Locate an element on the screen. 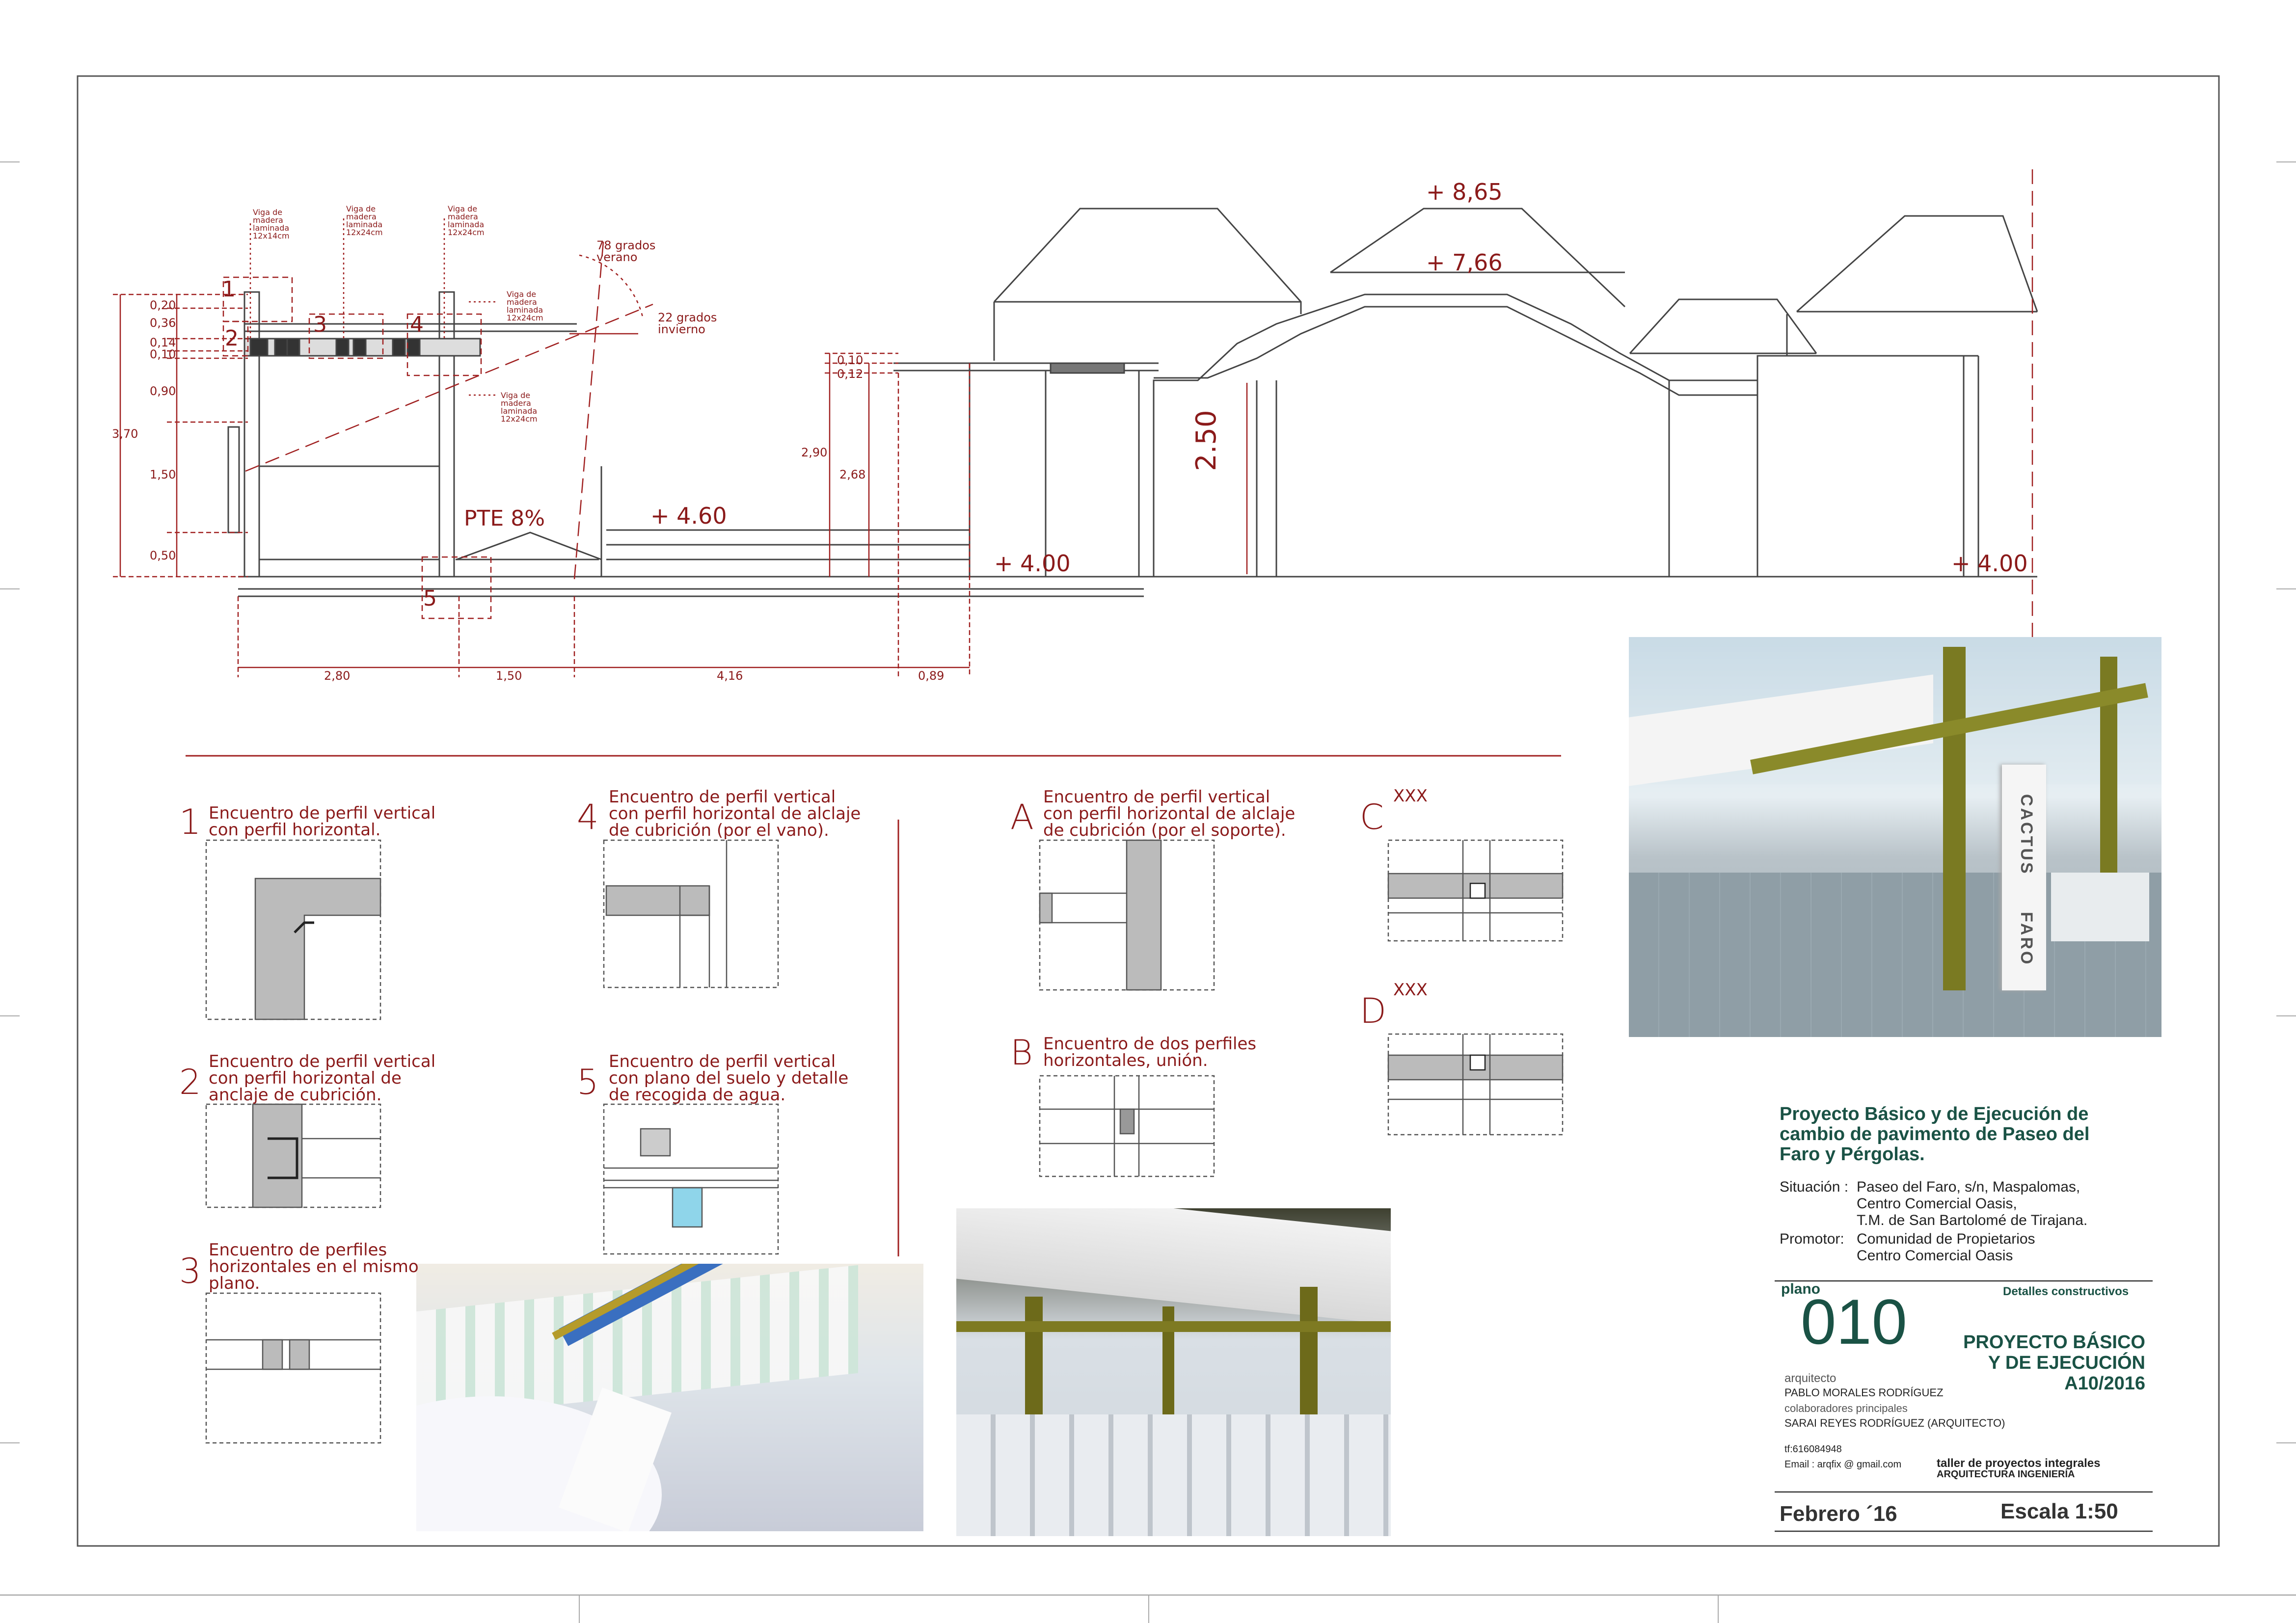 This screenshot has width=2296, height=1623. phase-title: PROYECTO BÁSICO Y DE EJECUCIÓN A10/2016 is located at coordinates (2054, 1363).